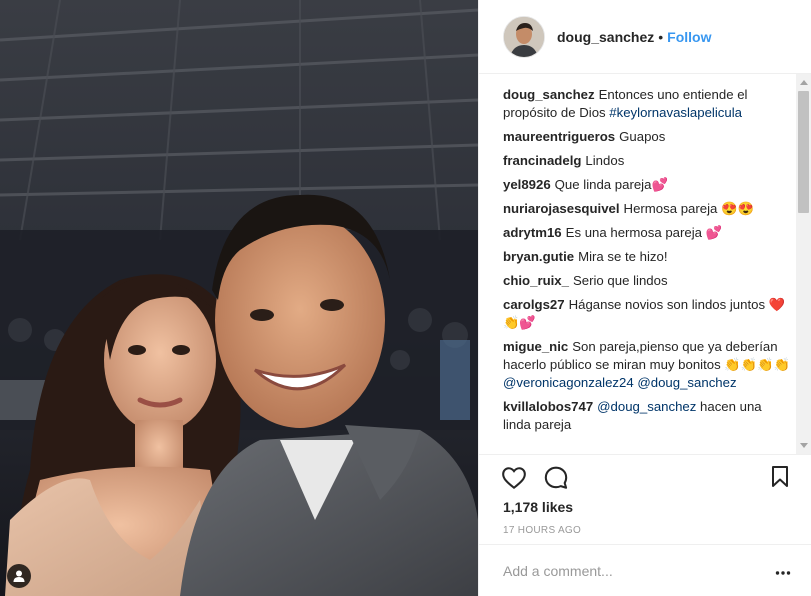 This screenshot has height=596, width=811. Describe the element at coordinates (623, 571) in the screenshot. I see `comment-input` at that location.